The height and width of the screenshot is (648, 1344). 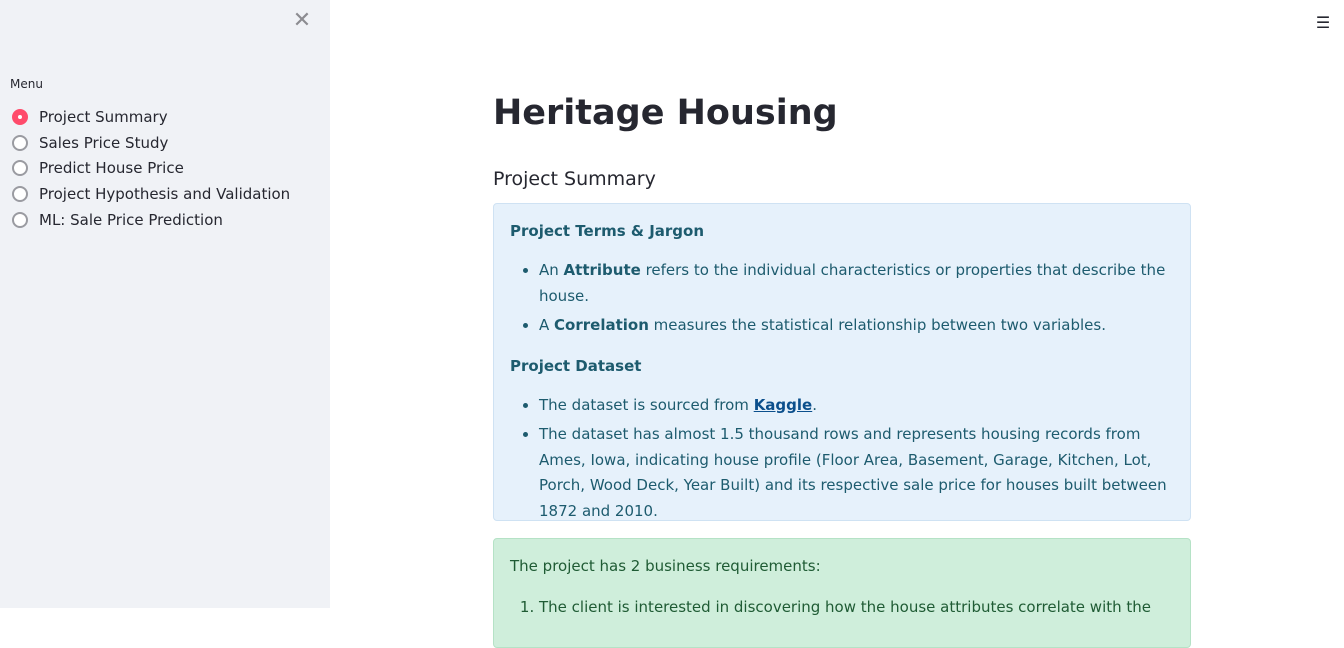 I want to click on hamburger-icon: ☰, so click(x=1323, y=23).